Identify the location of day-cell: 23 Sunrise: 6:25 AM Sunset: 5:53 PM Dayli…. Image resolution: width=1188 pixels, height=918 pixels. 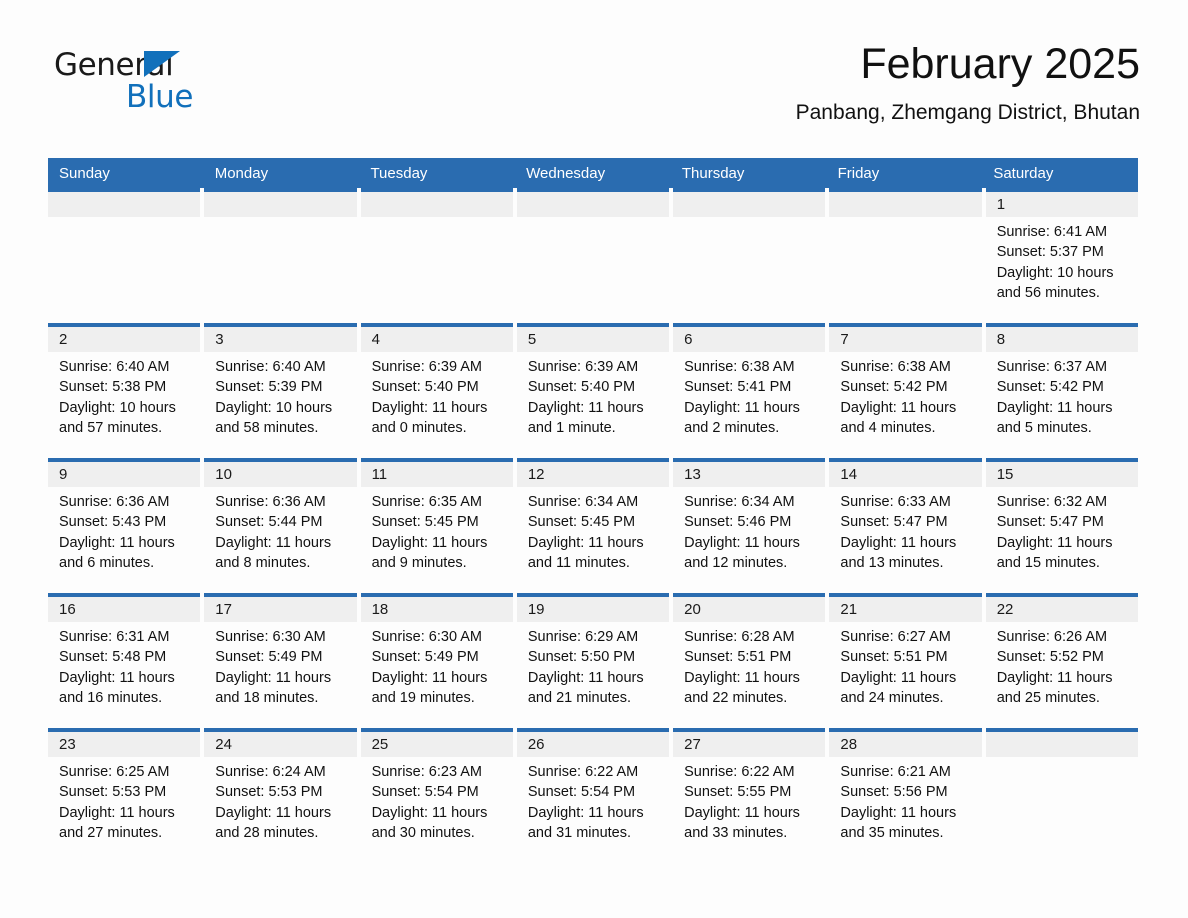
(124, 795).